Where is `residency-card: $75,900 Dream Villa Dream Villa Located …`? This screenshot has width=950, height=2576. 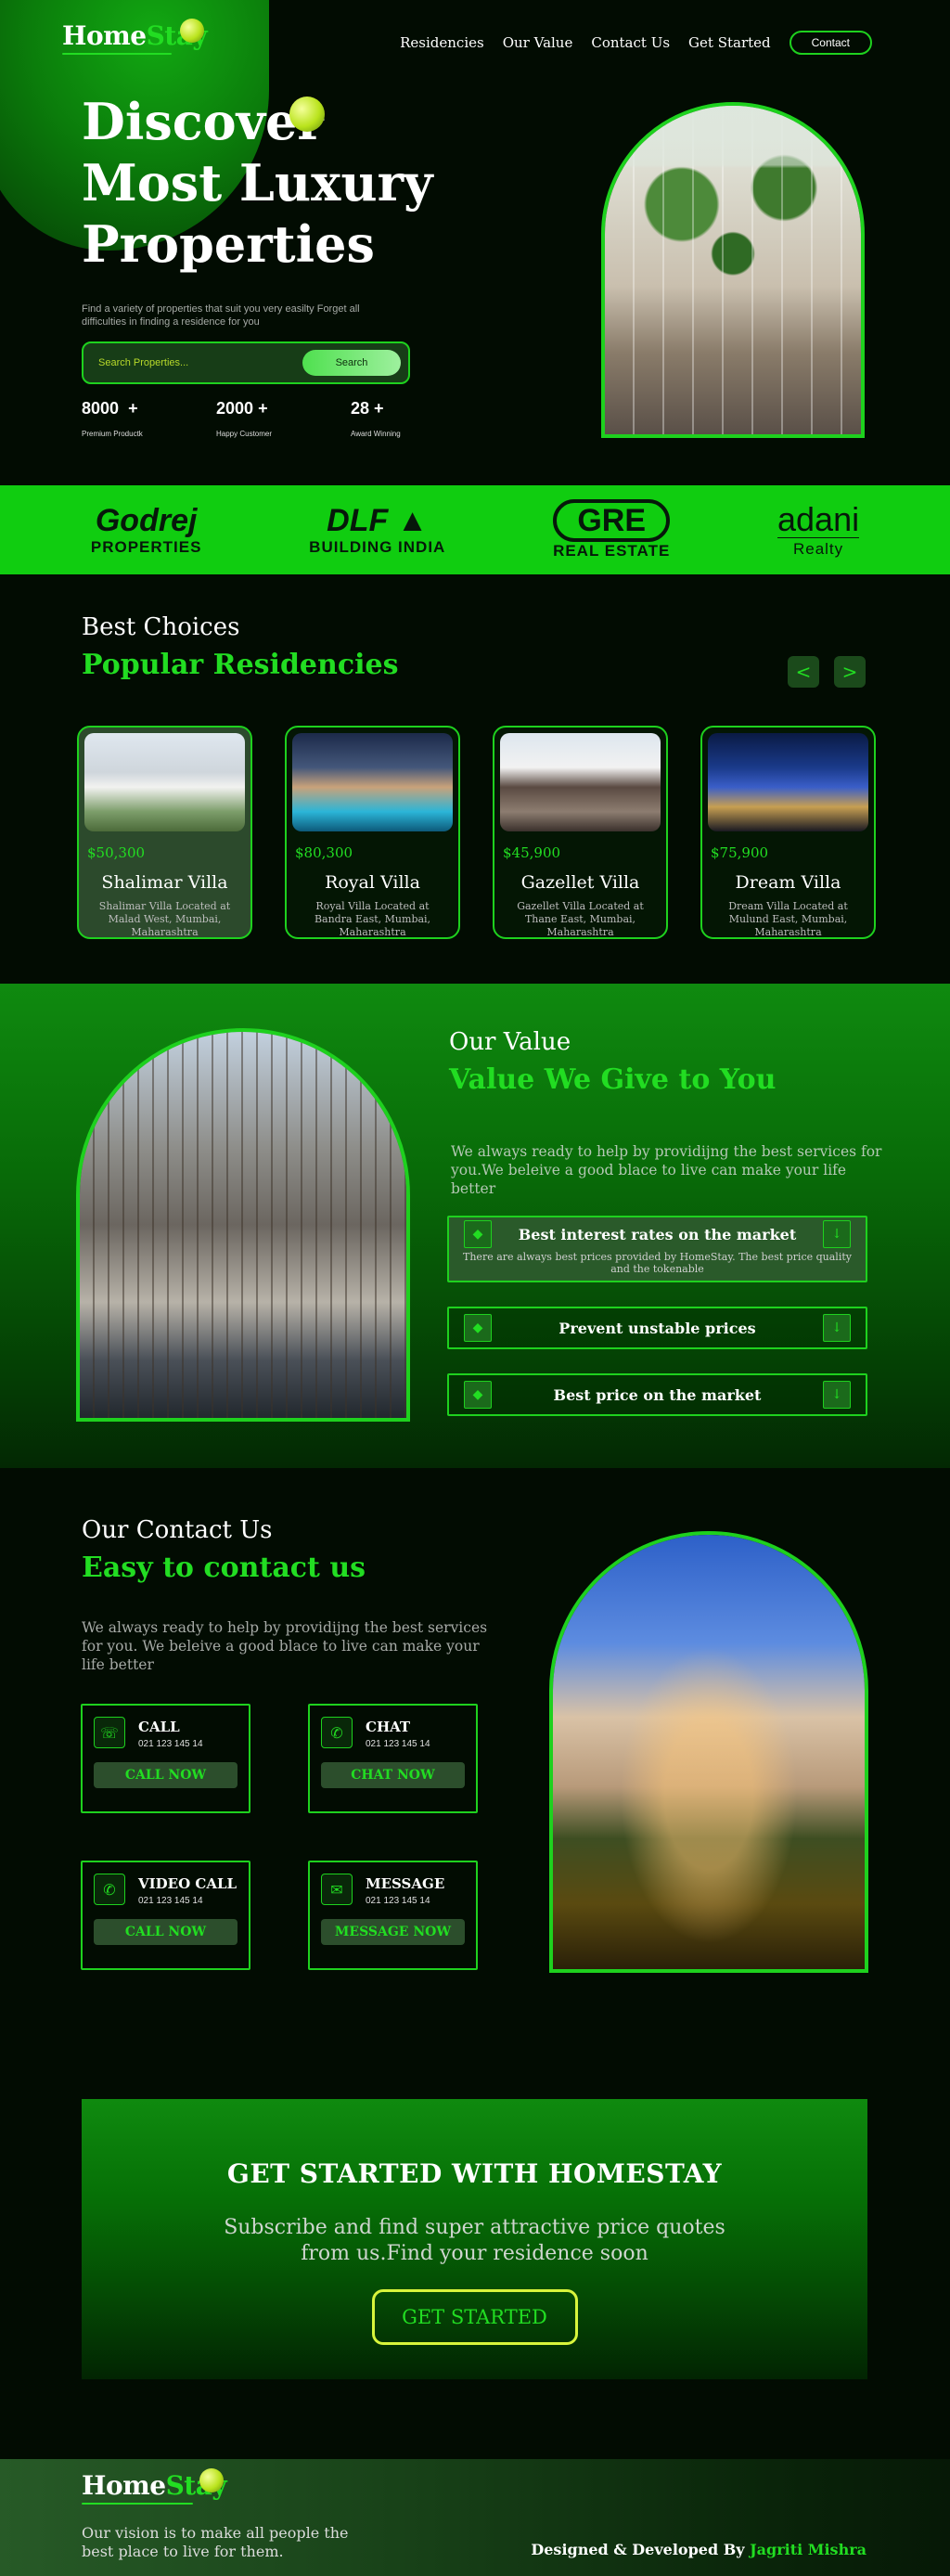 residency-card: $75,900 Dream Villa Dream Villa Located … is located at coordinates (788, 832).